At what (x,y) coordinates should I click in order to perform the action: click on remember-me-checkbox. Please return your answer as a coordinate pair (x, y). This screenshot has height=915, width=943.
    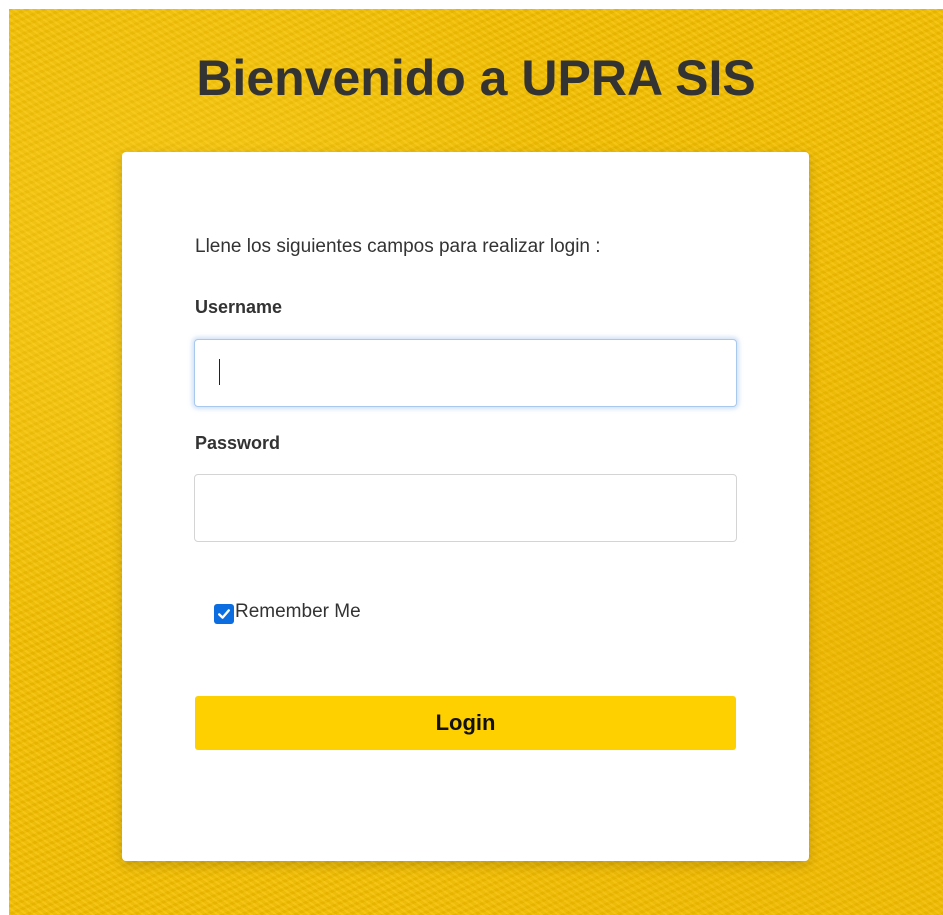
    Looking at the image, I should click on (224, 614).